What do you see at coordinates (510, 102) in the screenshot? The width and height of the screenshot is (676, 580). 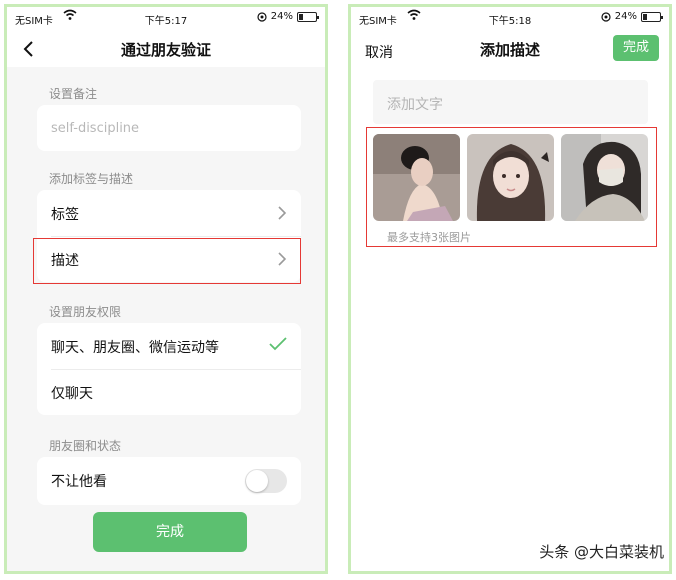 I see `description-text-input: 添加文字` at bounding box center [510, 102].